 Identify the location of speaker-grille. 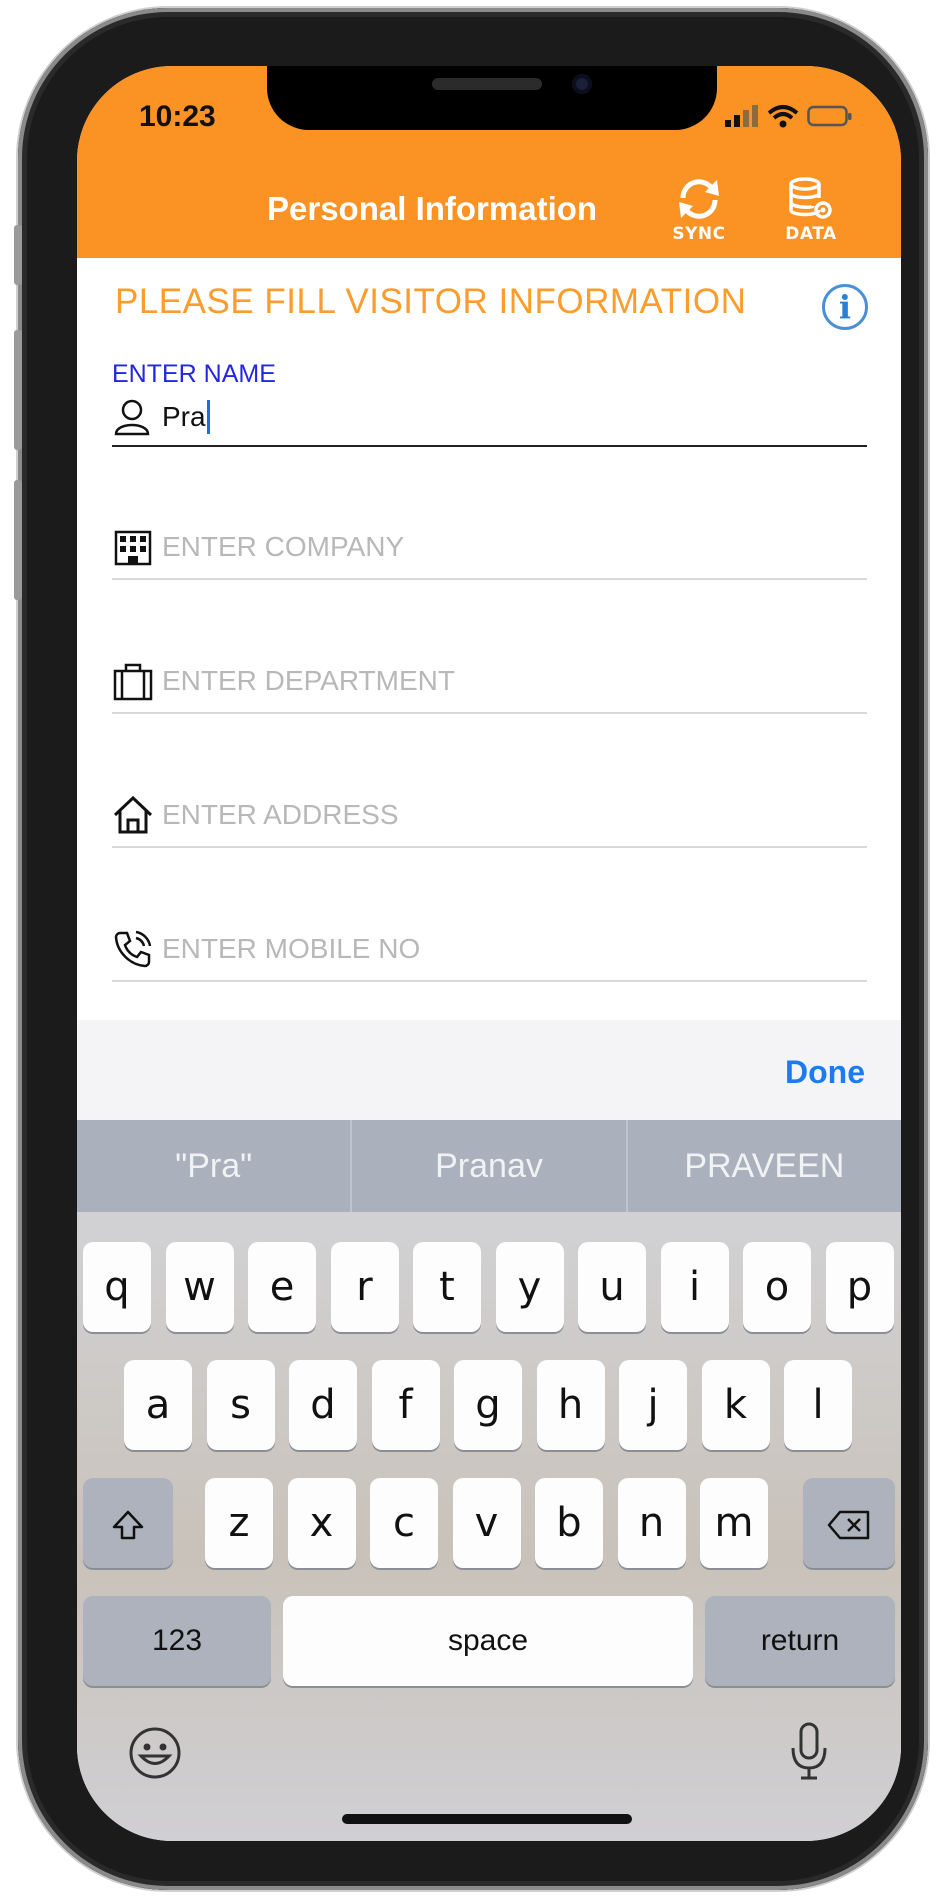
(487, 84).